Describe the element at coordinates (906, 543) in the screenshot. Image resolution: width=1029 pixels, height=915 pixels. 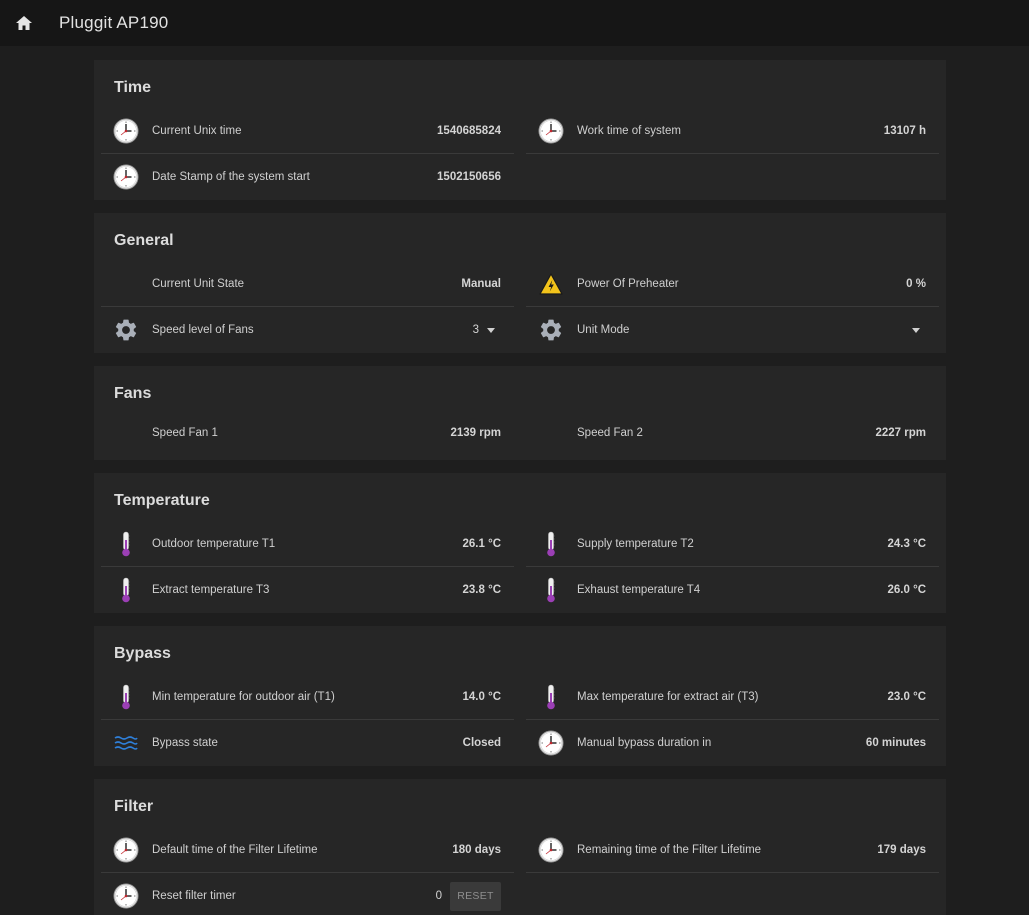
I see `t2-value: 24.3 °C` at that location.